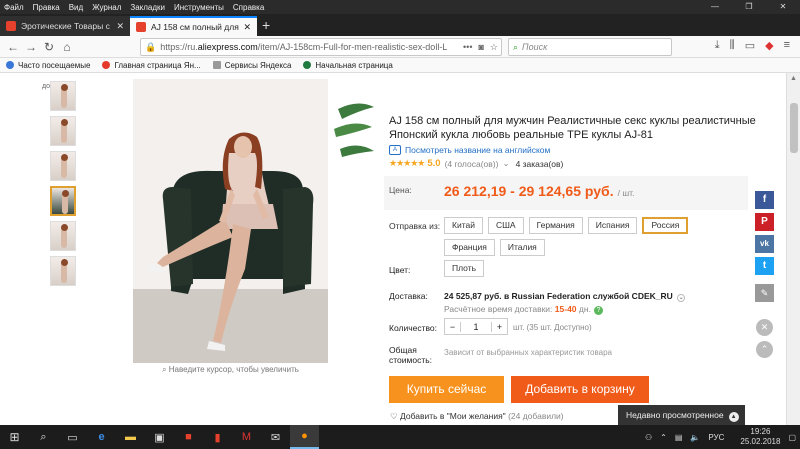  Describe the element at coordinates (64, 87) in the screenshot. I see `thumbnail-head` at that location.